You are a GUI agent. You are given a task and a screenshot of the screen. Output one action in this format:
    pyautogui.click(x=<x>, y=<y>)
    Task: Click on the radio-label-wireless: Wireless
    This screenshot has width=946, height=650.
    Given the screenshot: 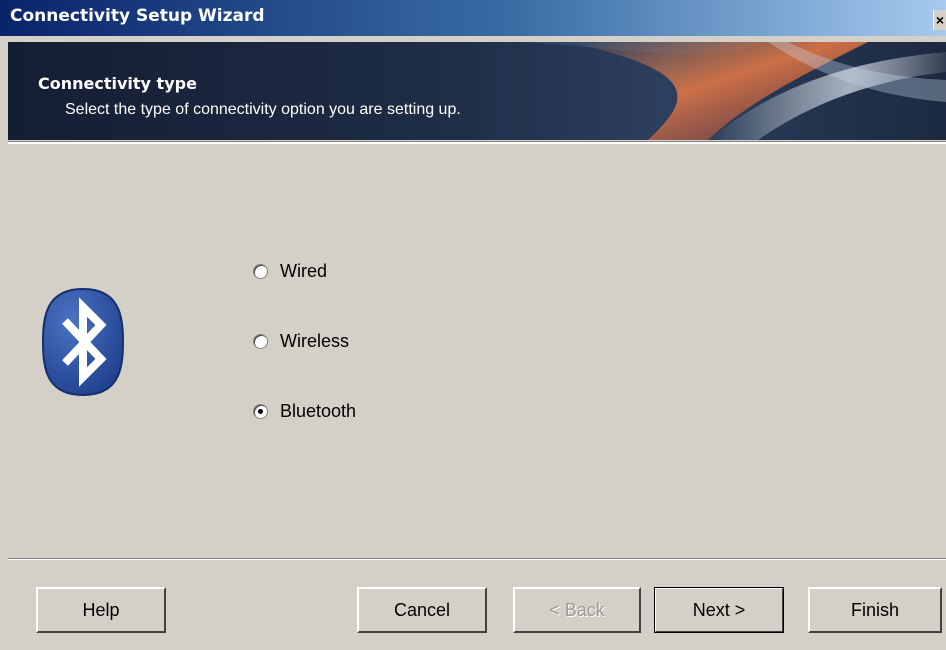 What is the action you would take?
    pyautogui.click(x=315, y=341)
    